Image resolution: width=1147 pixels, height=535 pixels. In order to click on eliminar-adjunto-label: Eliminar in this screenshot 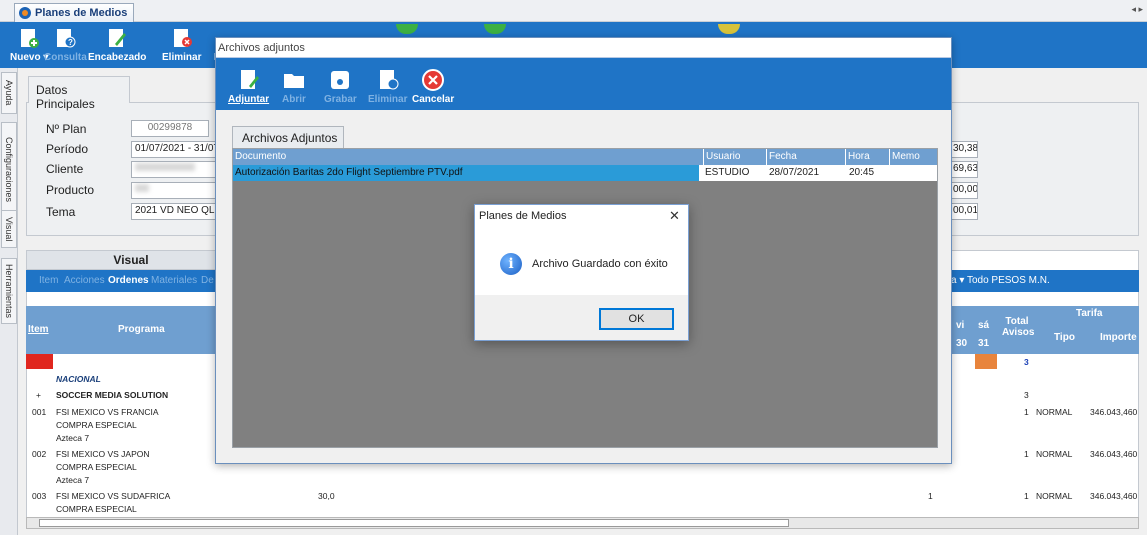, I will do `click(388, 99)`.